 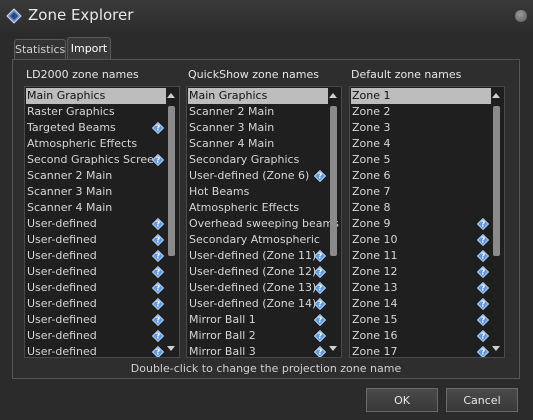 I want to click on zone-list-item: Zone 9?, so click(x=421, y=224).